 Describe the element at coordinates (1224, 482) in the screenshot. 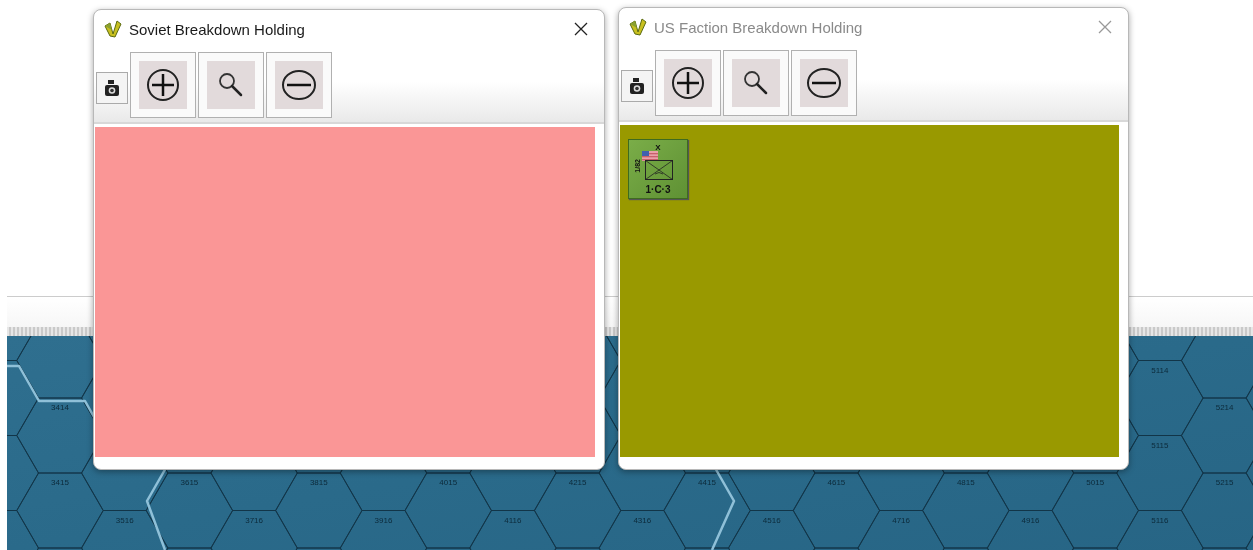

I see `hex-number: 5215` at that location.